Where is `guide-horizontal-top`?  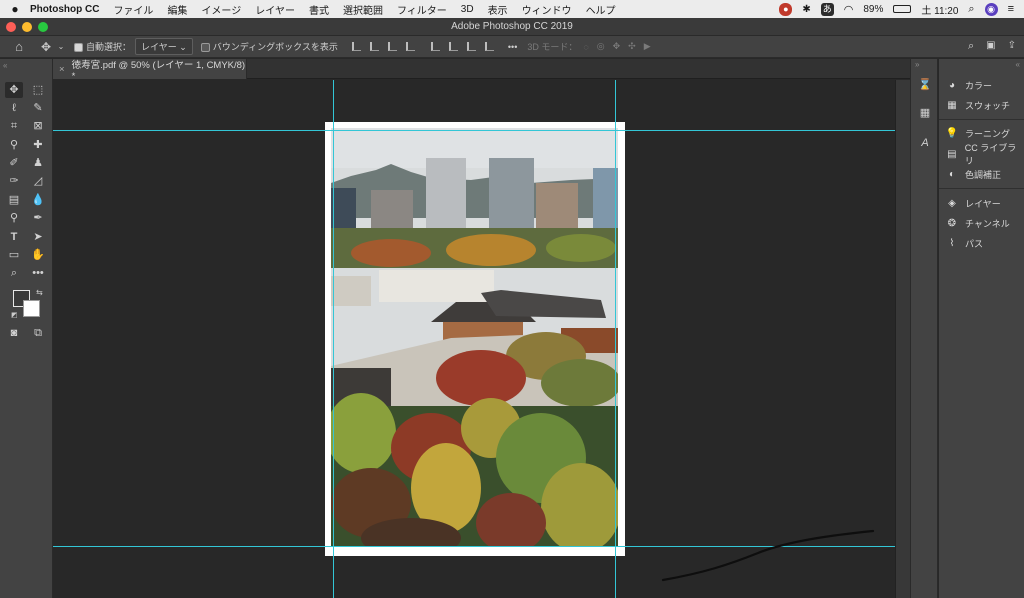
guide-horizontal-top is located at coordinates (474, 130).